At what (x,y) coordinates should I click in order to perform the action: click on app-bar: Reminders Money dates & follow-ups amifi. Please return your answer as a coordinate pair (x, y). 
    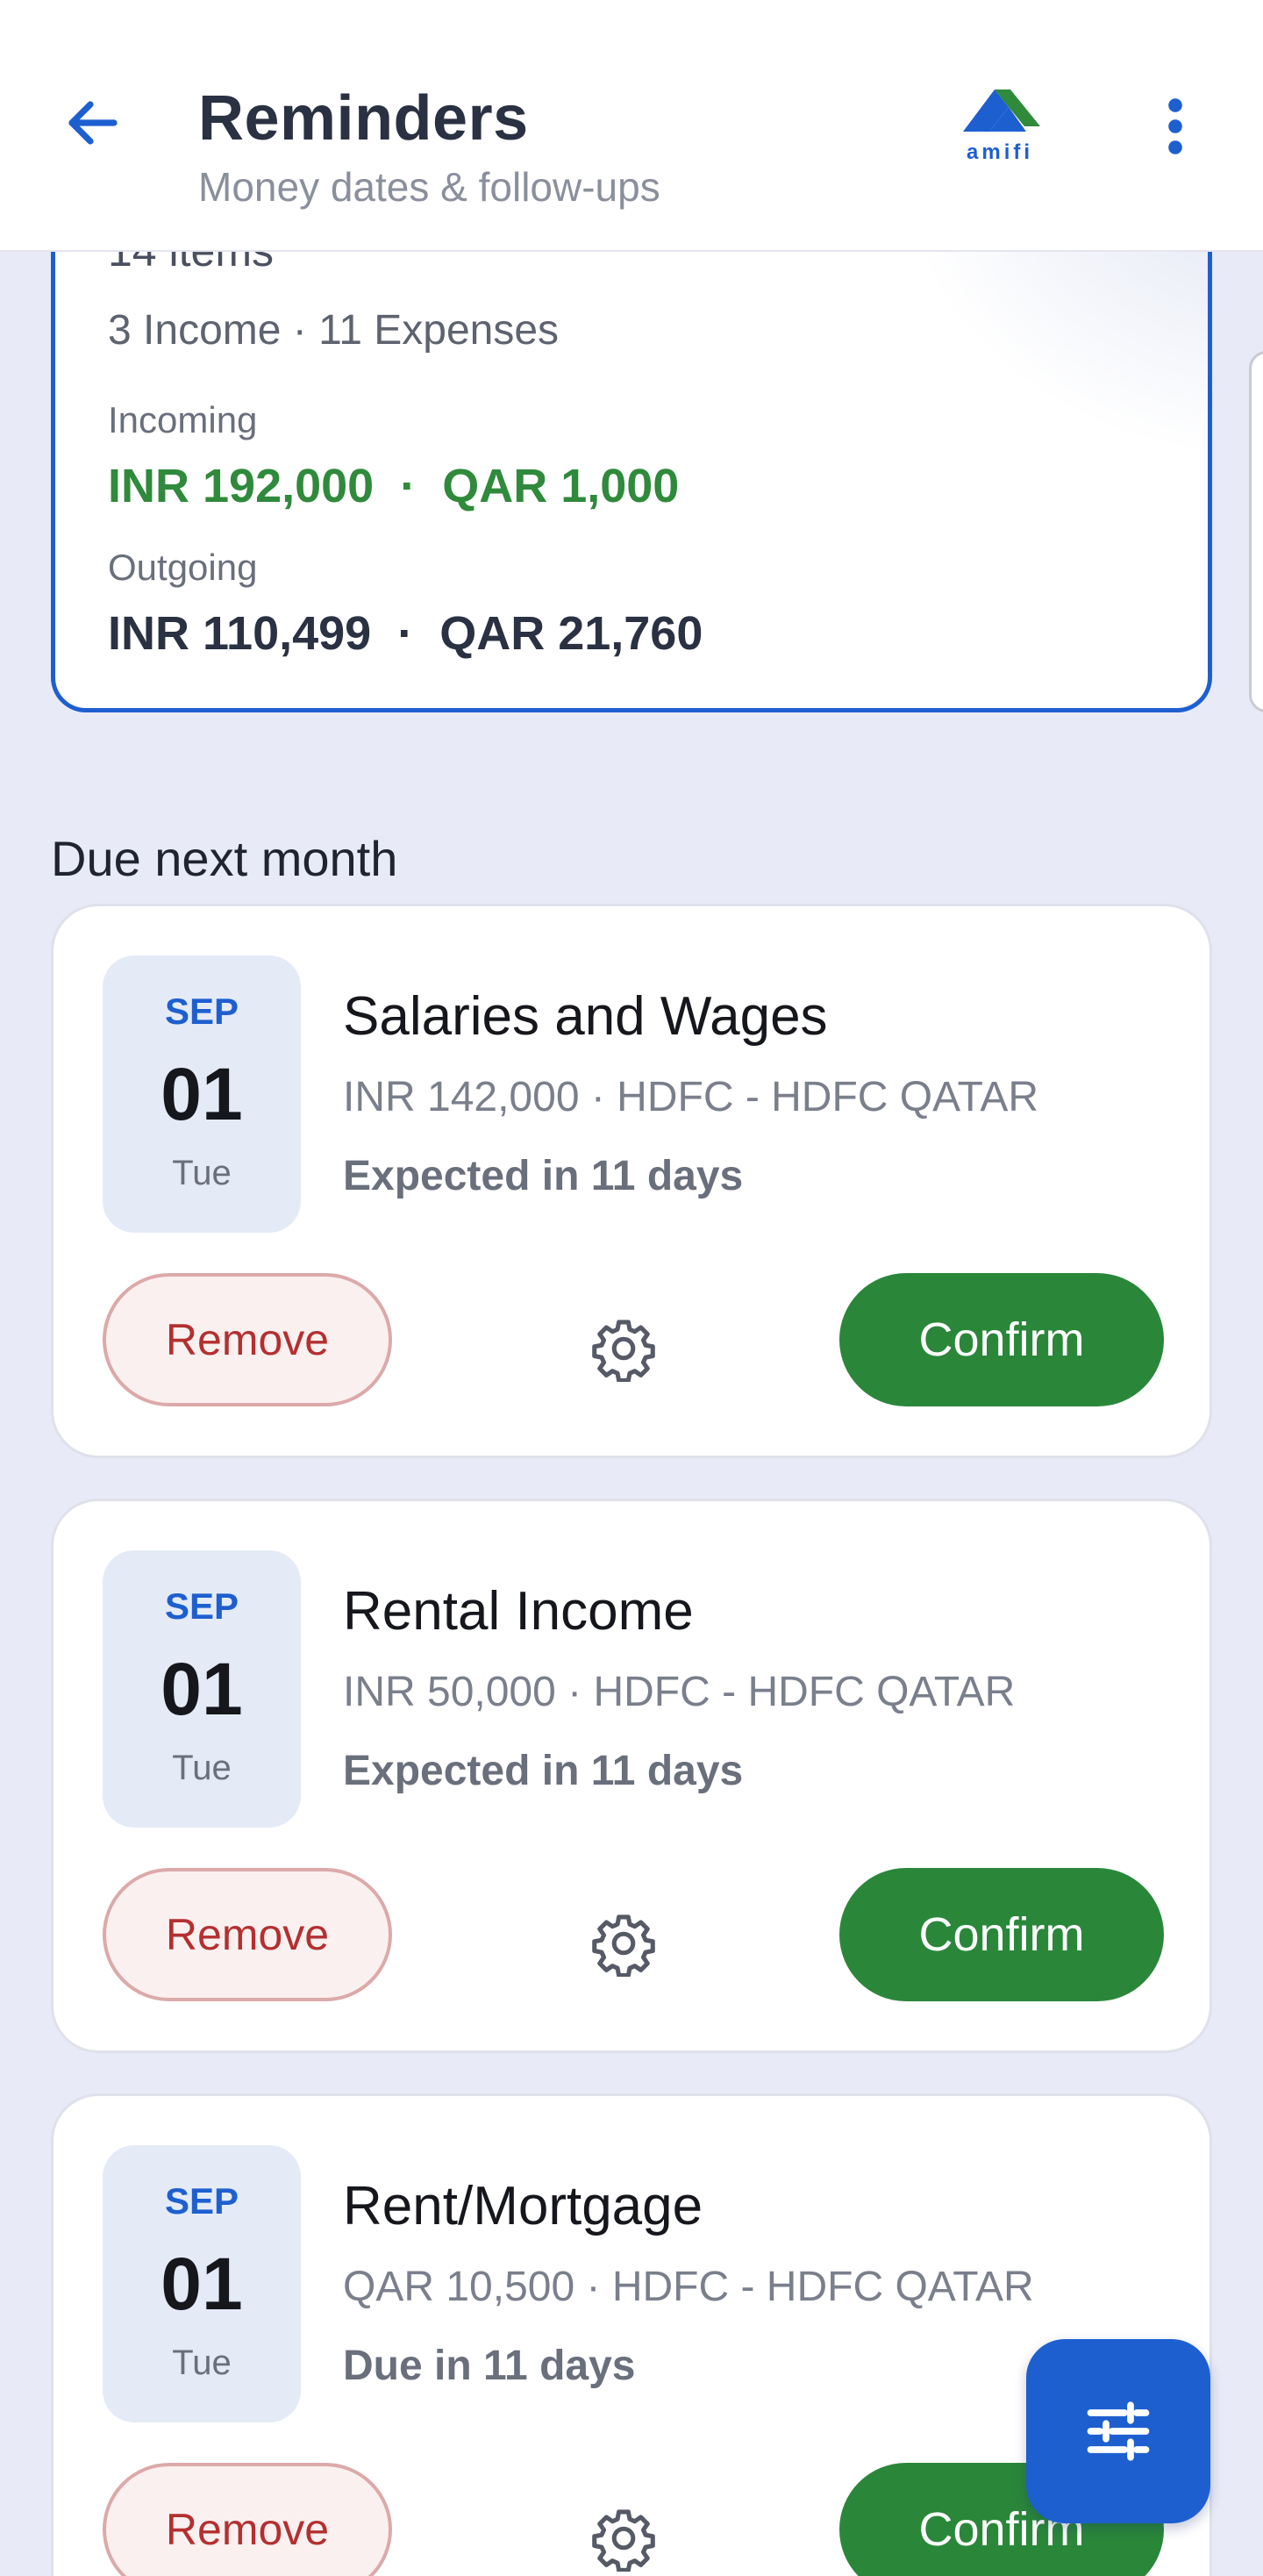
    Looking at the image, I should click on (631, 126).